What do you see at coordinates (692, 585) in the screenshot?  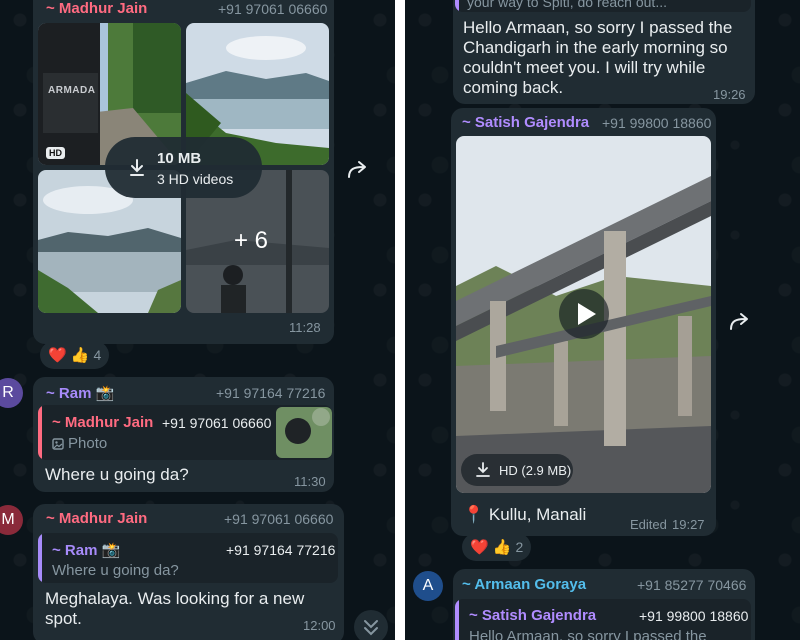 I see `armaan-sender-phone: +91 85277 70466` at bounding box center [692, 585].